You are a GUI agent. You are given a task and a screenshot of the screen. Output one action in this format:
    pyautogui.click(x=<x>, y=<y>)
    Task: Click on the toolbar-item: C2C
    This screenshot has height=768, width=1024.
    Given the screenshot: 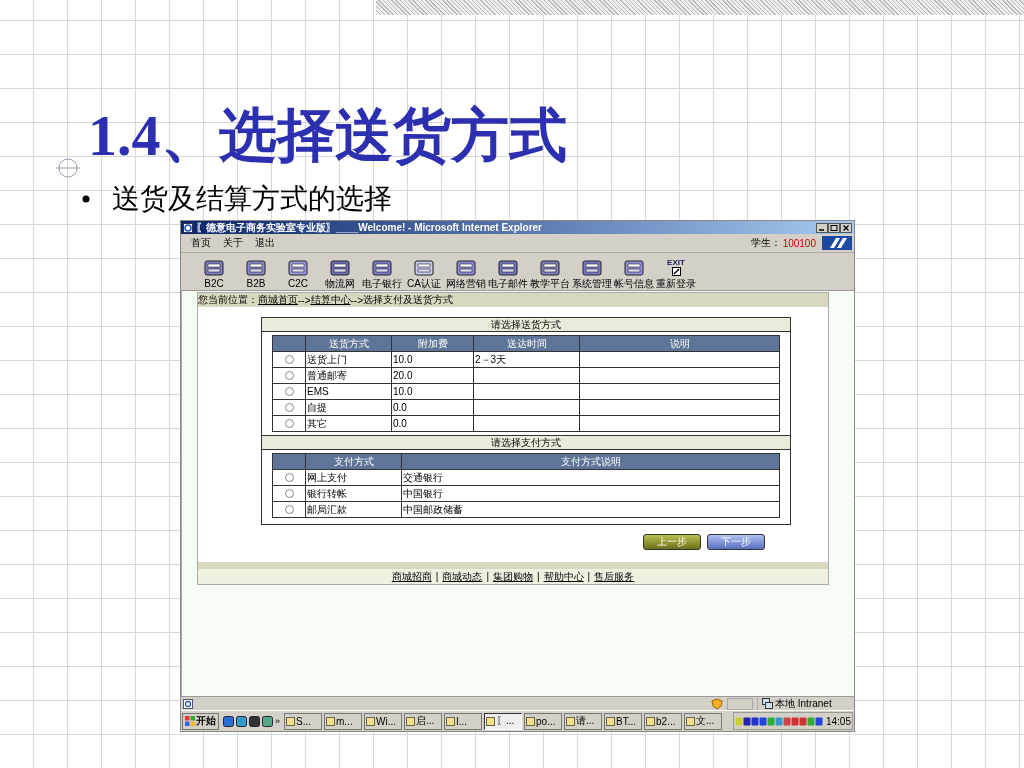 What is the action you would take?
    pyautogui.click(x=298, y=274)
    